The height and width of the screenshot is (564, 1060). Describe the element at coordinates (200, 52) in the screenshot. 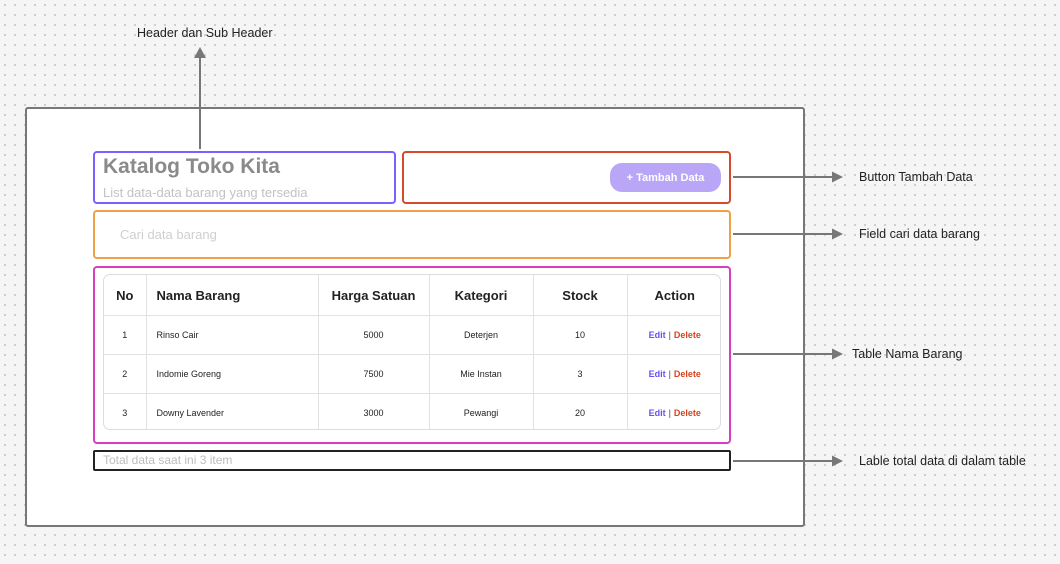

I see `arrowhead-header` at that location.